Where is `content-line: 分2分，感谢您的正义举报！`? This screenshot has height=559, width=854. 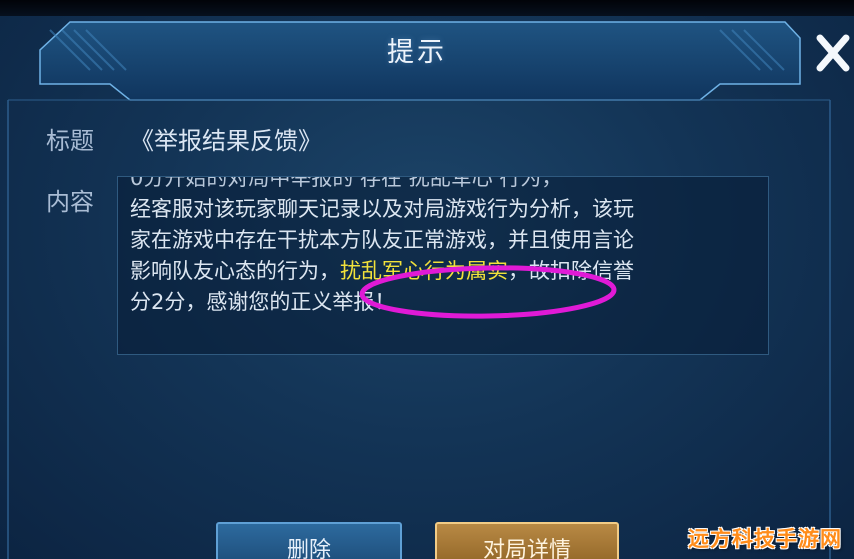 content-line: 分2分，感谢您的正义举报！ is located at coordinates (263, 302).